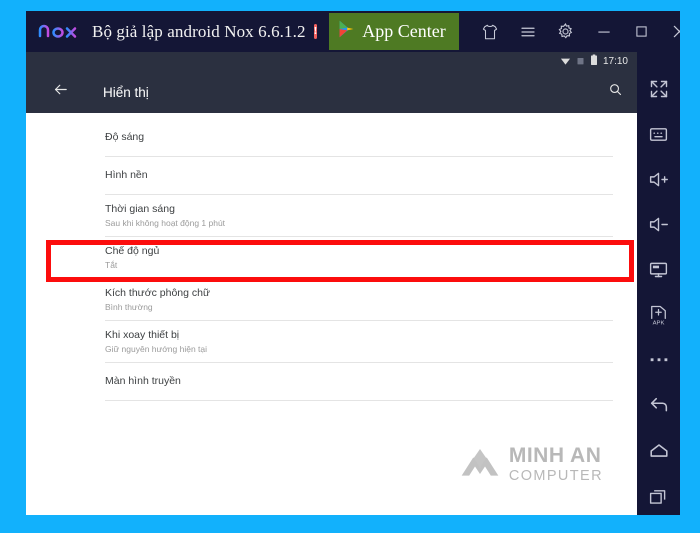 The height and width of the screenshot is (533, 700). I want to click on page-title: Hiển thị, so click(126, 92).